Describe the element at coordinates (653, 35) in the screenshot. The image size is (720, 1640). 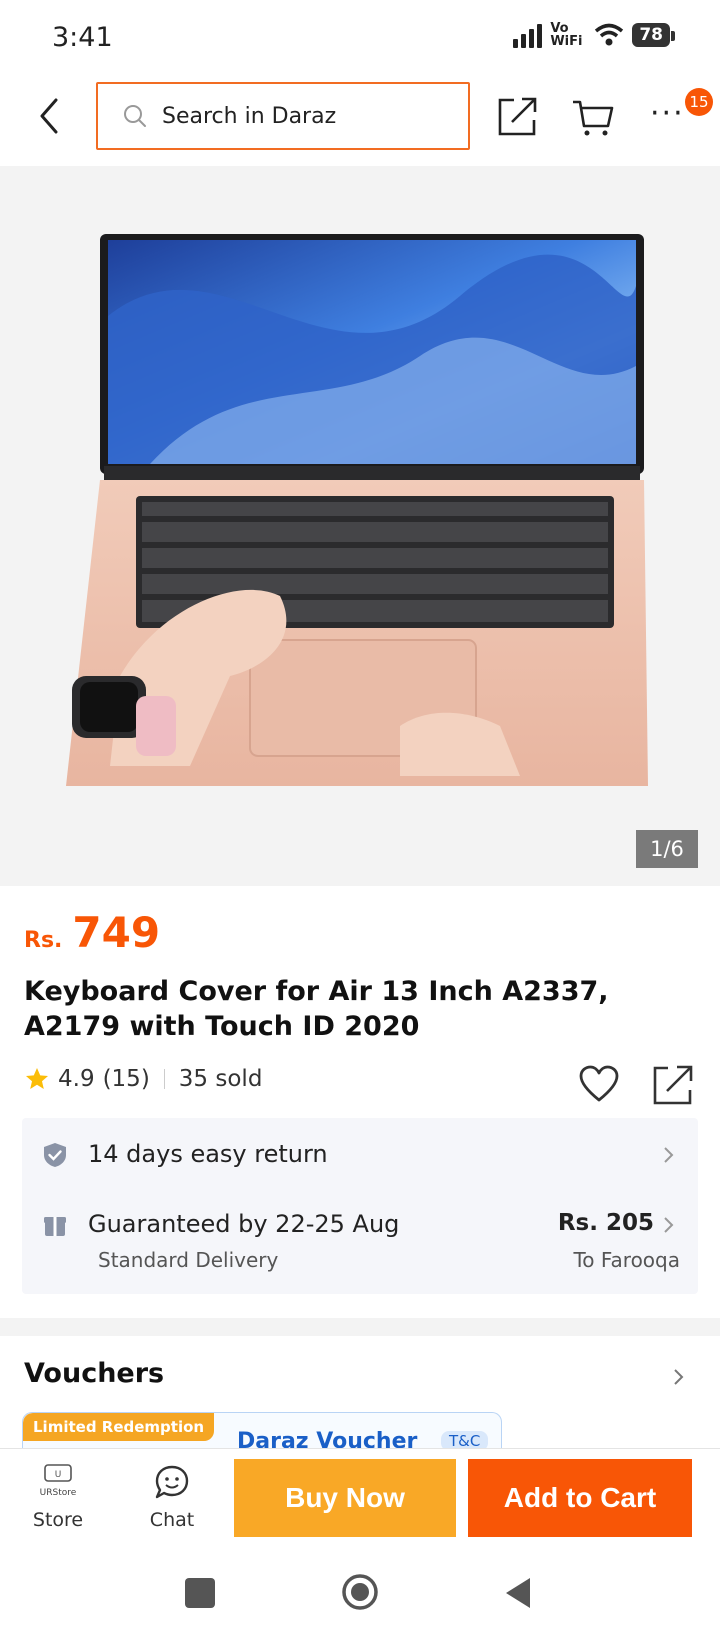
I see `battery-indicator: 78` at that location.